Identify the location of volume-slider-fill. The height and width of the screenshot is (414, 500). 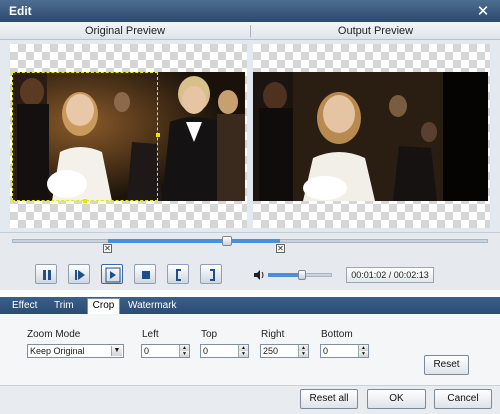
(285, 275).